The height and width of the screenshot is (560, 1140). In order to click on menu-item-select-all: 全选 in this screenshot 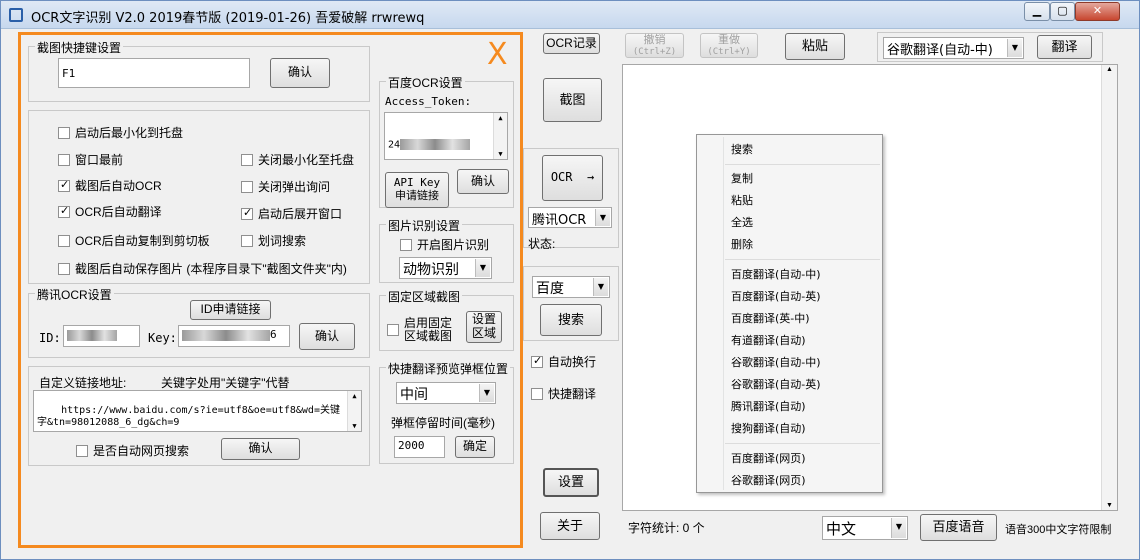, I will do `click(742, 222)`.